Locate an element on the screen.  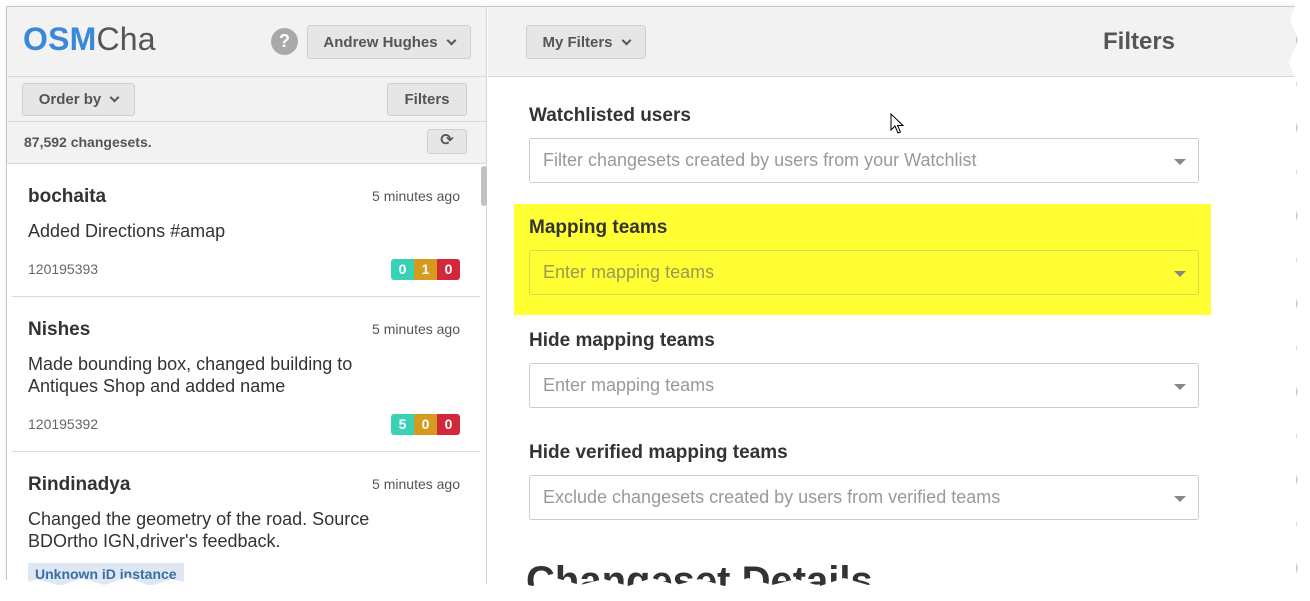
user-menu-button: Andrew Hughes is located at coordinates (389, 42).